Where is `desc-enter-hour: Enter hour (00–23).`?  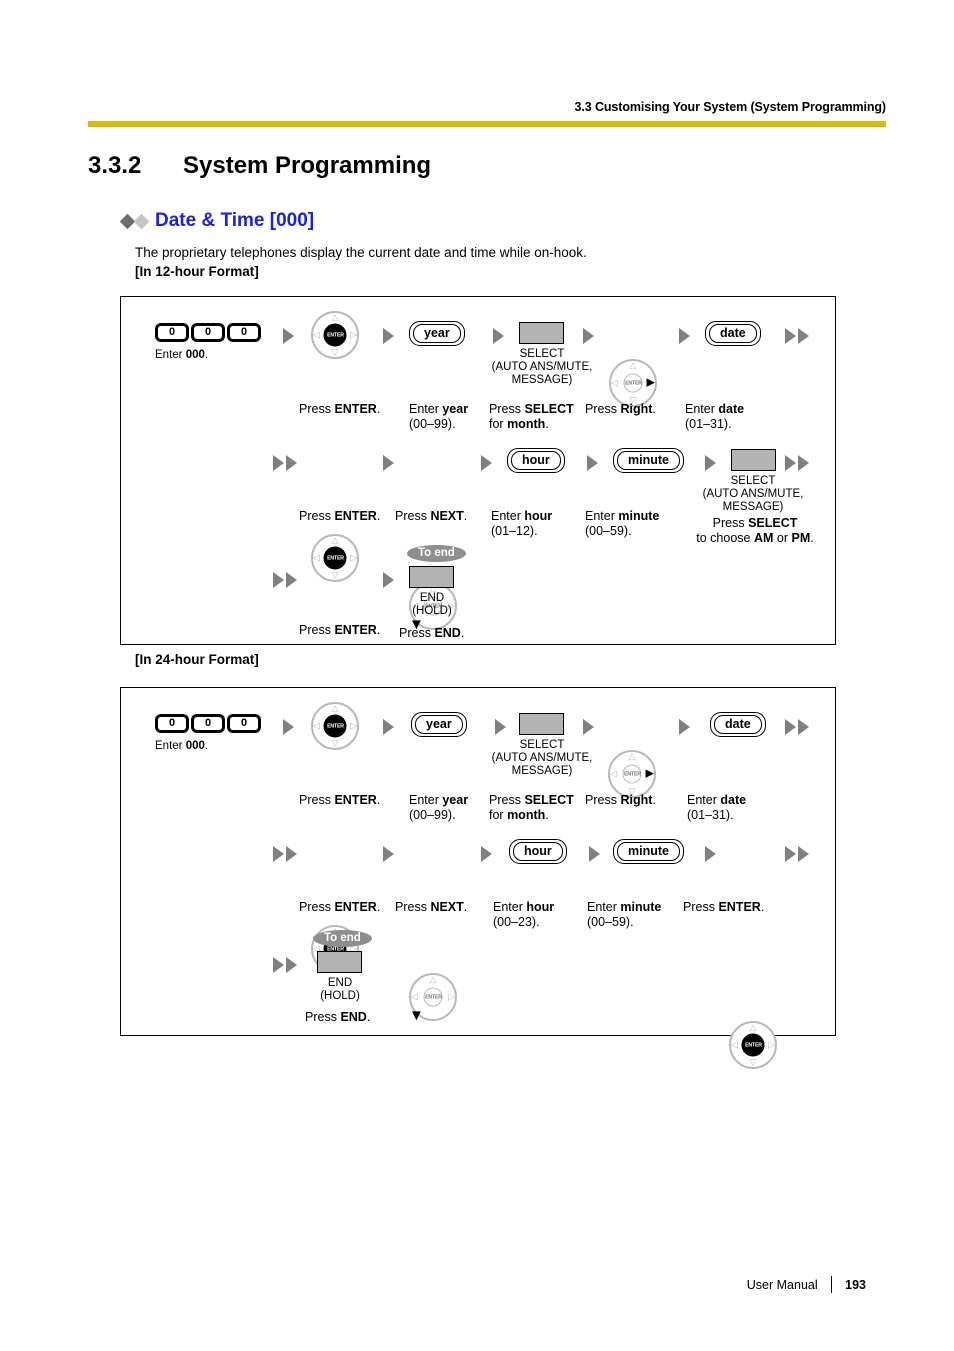 desc-enter-hour: Enter hour (00–23). is located at coordinates (524, 914).